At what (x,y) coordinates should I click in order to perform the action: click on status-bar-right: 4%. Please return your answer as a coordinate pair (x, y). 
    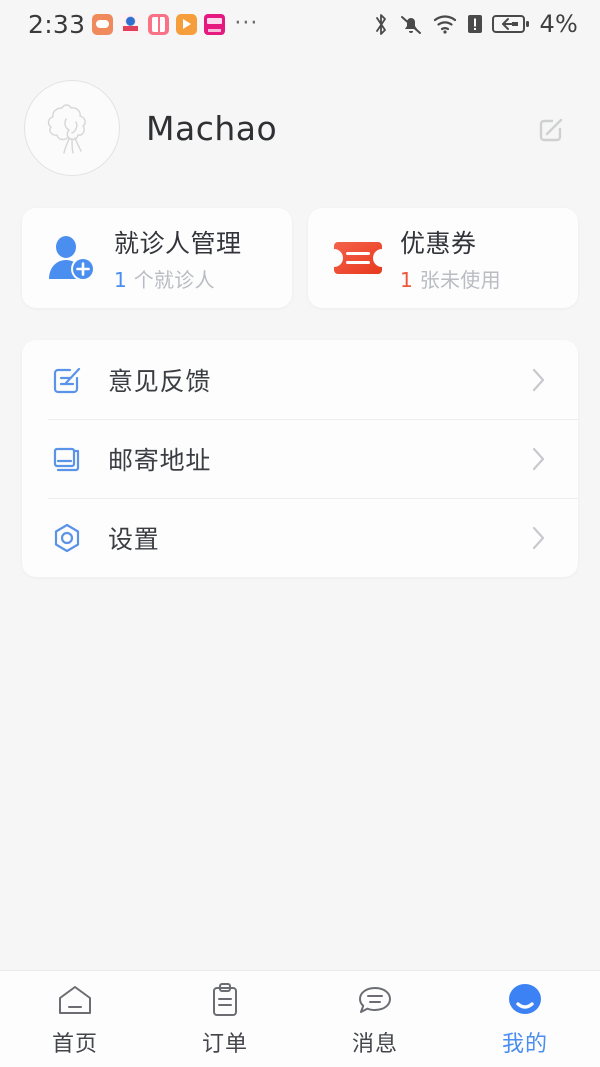
    Looking at the image, I should click on (475, 24).